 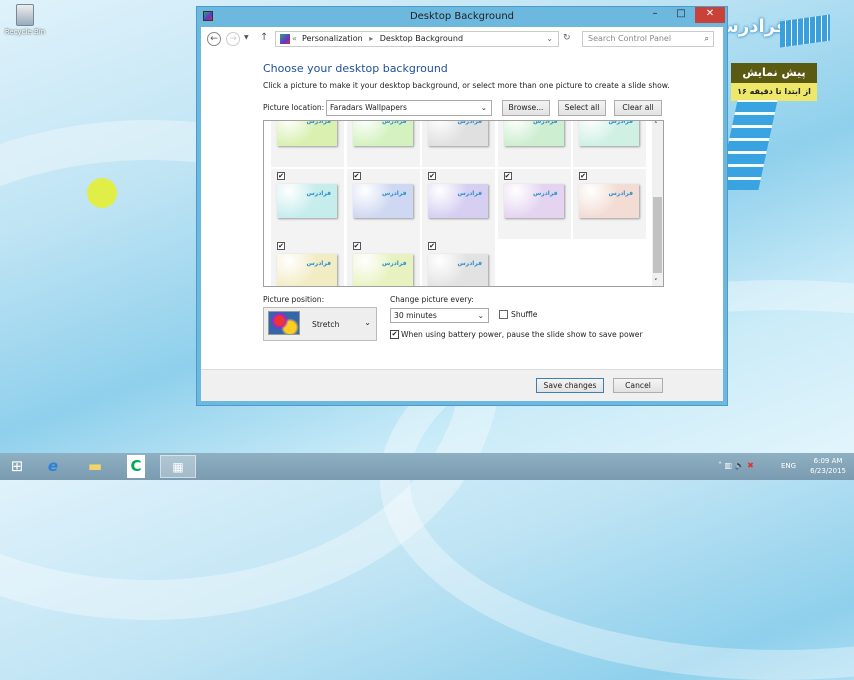 What do you see at coordinates (246, 37) in the screenshot?
I see `recent-dropdown-icon: ▼` at bounding box center [246, 37].